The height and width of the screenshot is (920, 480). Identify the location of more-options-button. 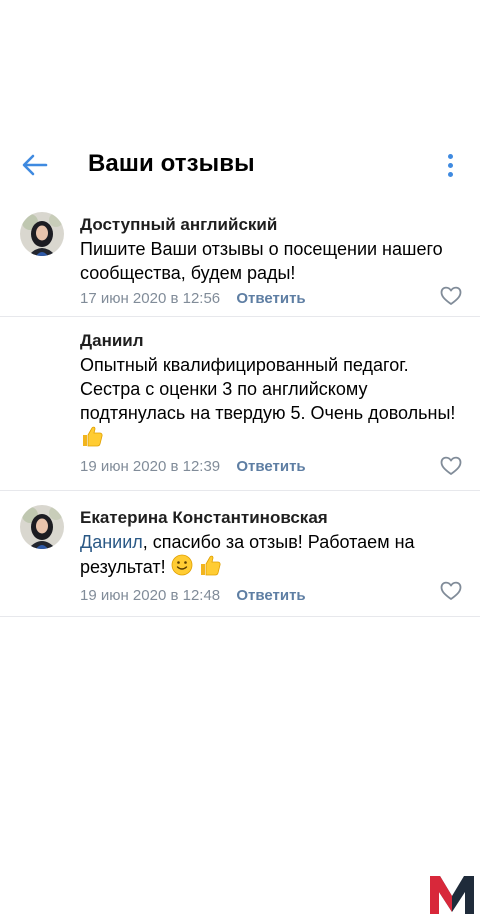
(450, 165).